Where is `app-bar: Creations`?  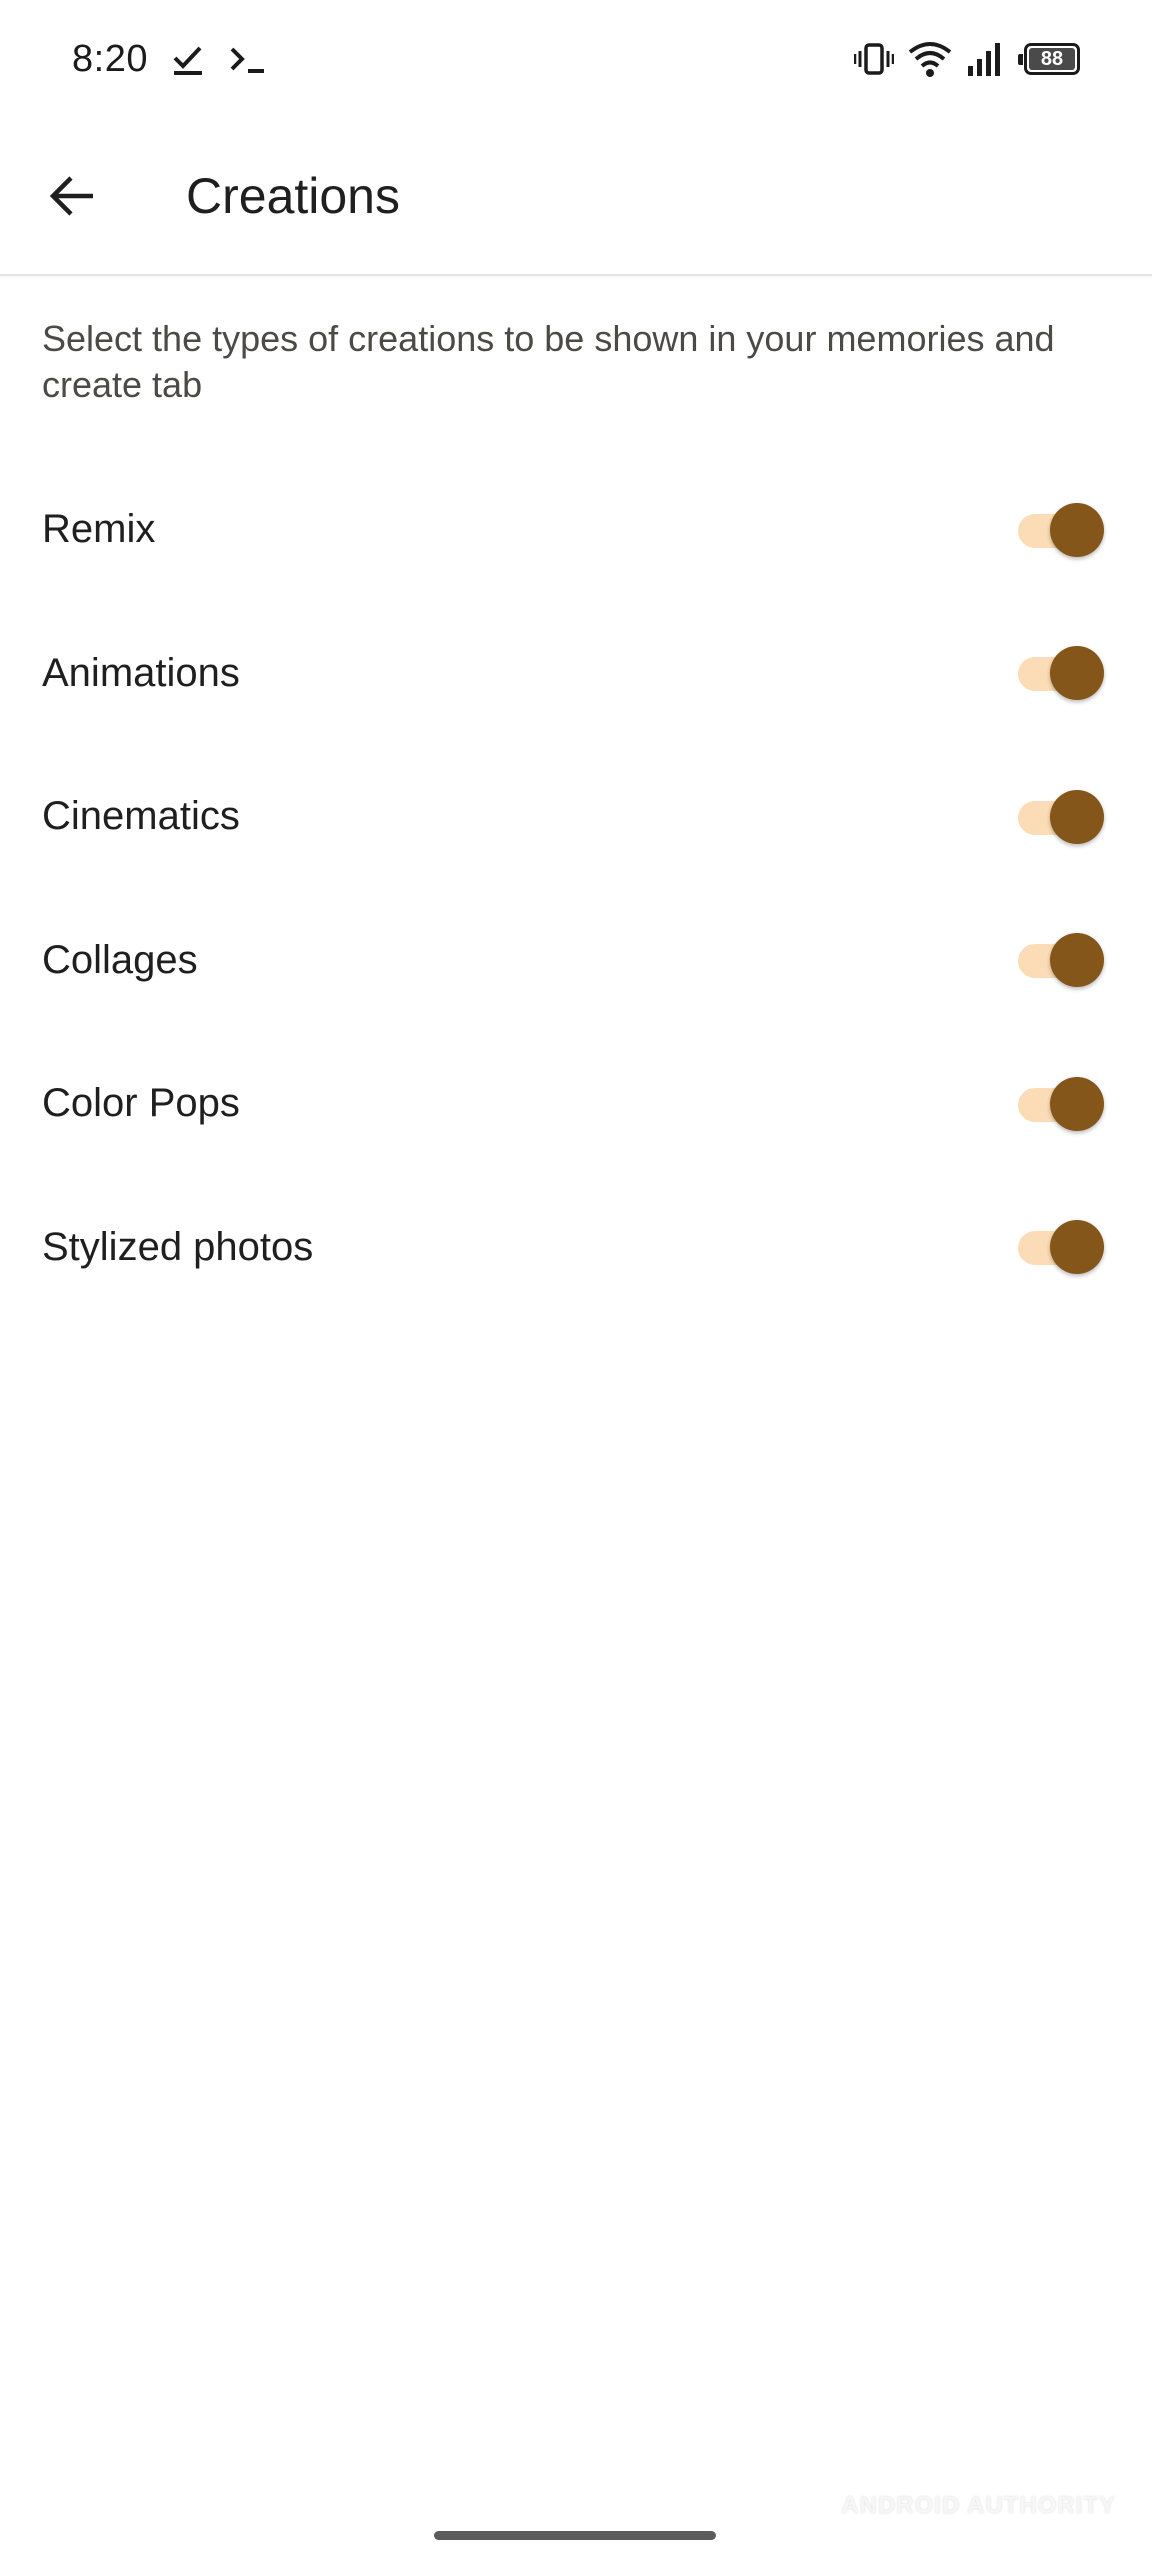
app-bar: Creations is located at coordinates (576, 197).